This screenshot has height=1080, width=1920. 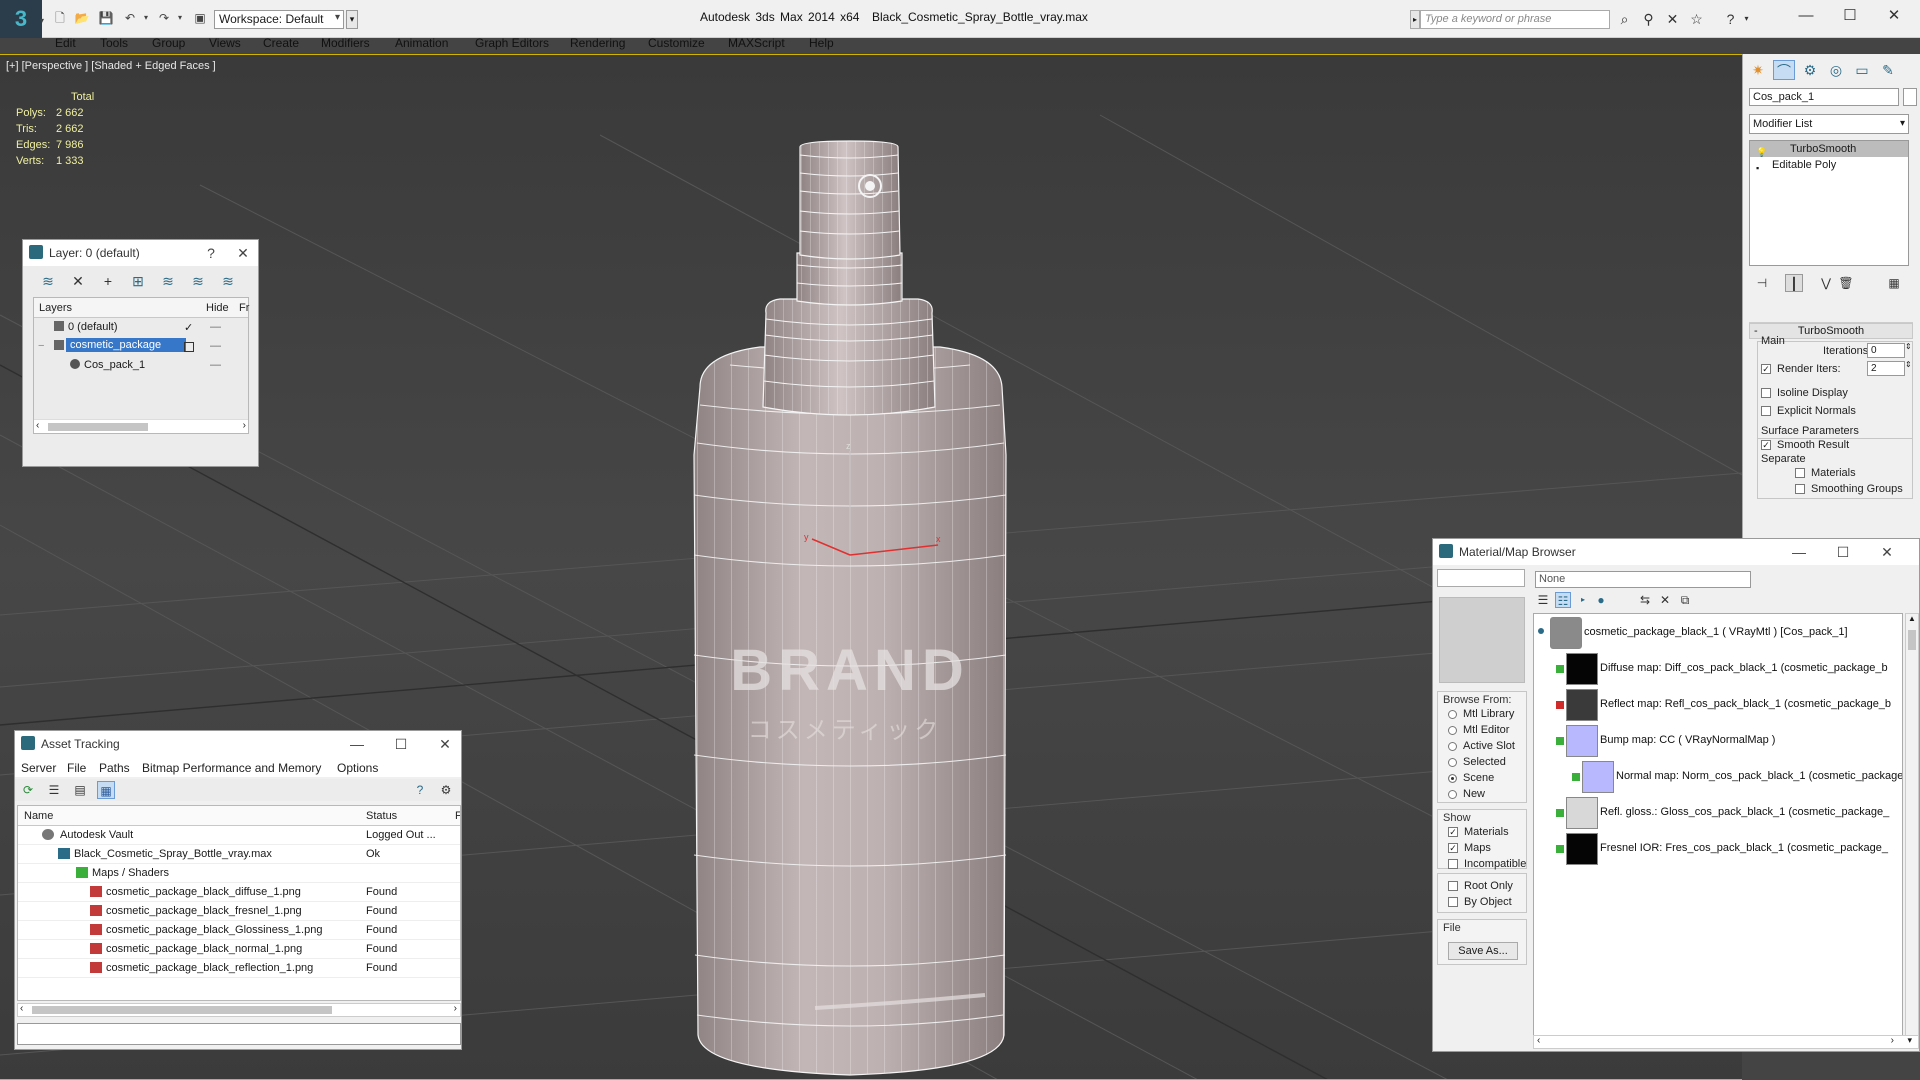 What do you see at coordinates (141, 327) in the screenshot?
I see `layer-row-default: 0 (default) ✓ —` at bounding box center [141, 327].